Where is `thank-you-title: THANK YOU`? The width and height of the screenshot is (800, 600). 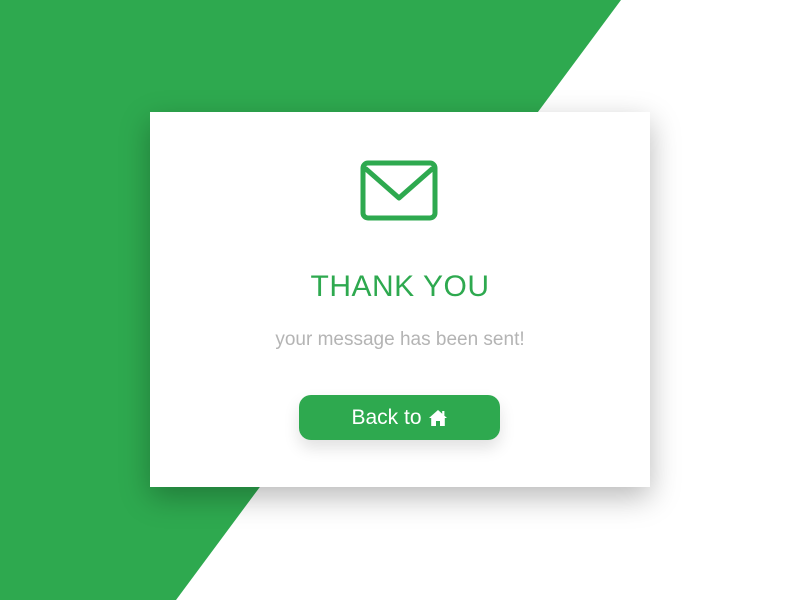 thank-you-title: THANK YOU is located at coordinates (400, 286).